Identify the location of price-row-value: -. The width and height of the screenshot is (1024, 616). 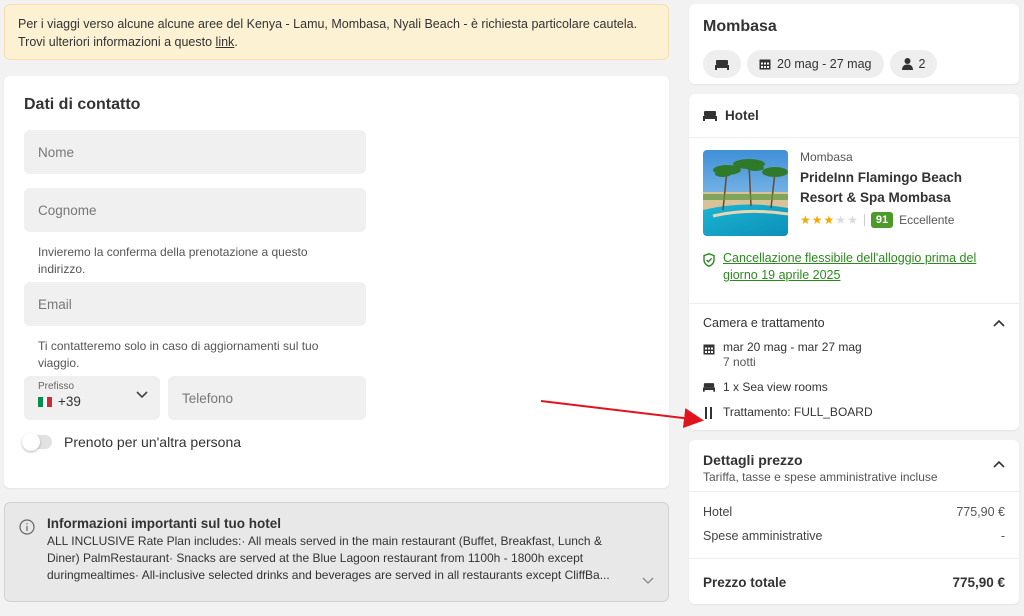
(1002, 536).